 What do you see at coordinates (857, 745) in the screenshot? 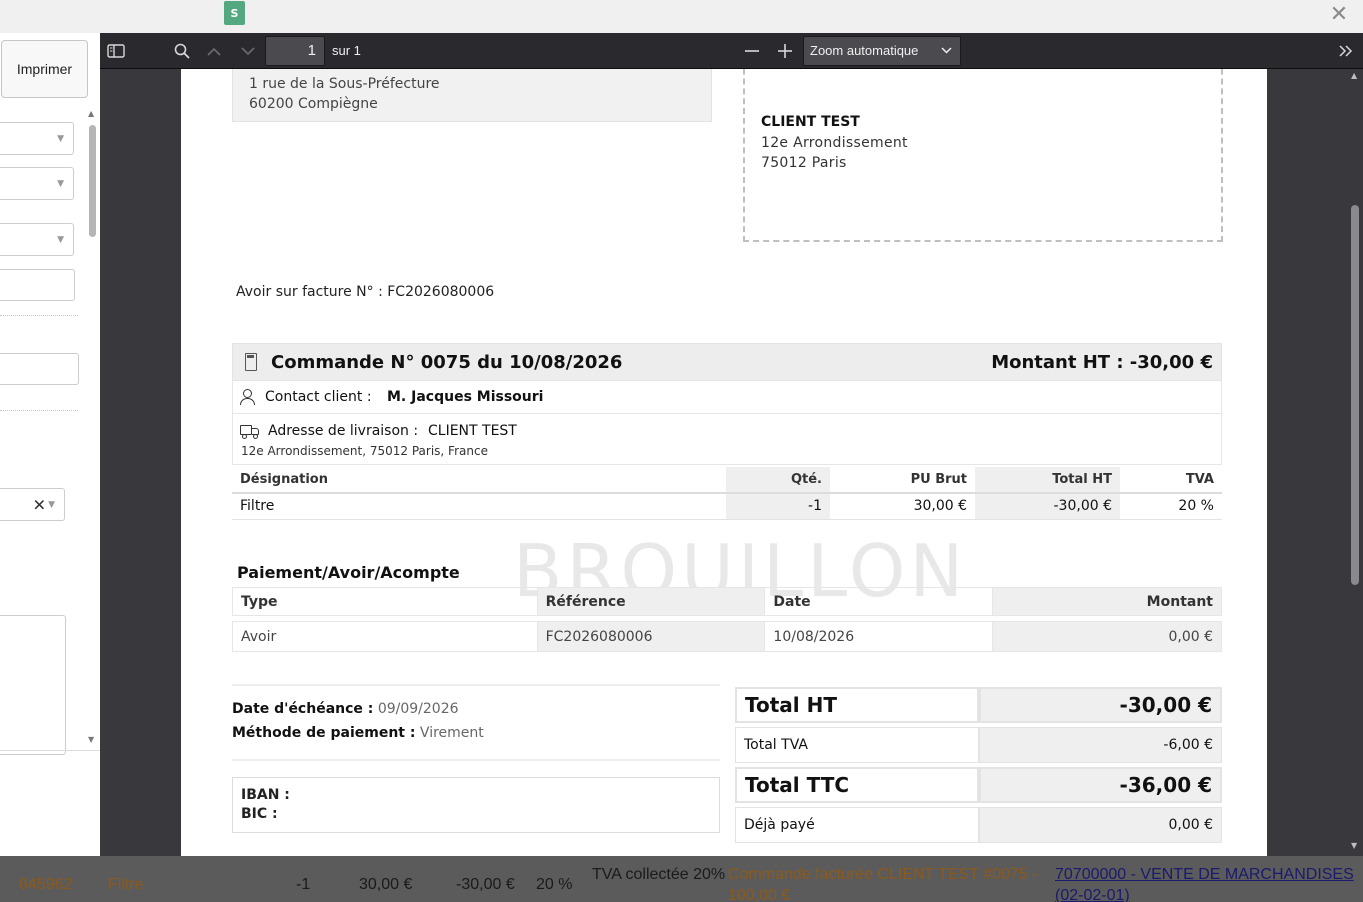
I see `total-label: Total TVA` at bounding box center [857, 745].